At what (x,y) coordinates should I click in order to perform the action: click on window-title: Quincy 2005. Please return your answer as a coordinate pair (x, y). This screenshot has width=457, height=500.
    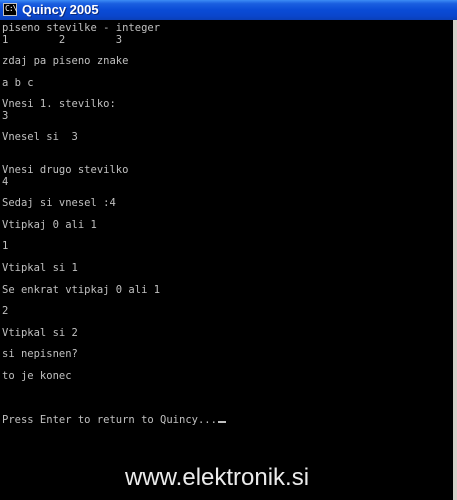
    Looking at the image, I should click on (60, 9).